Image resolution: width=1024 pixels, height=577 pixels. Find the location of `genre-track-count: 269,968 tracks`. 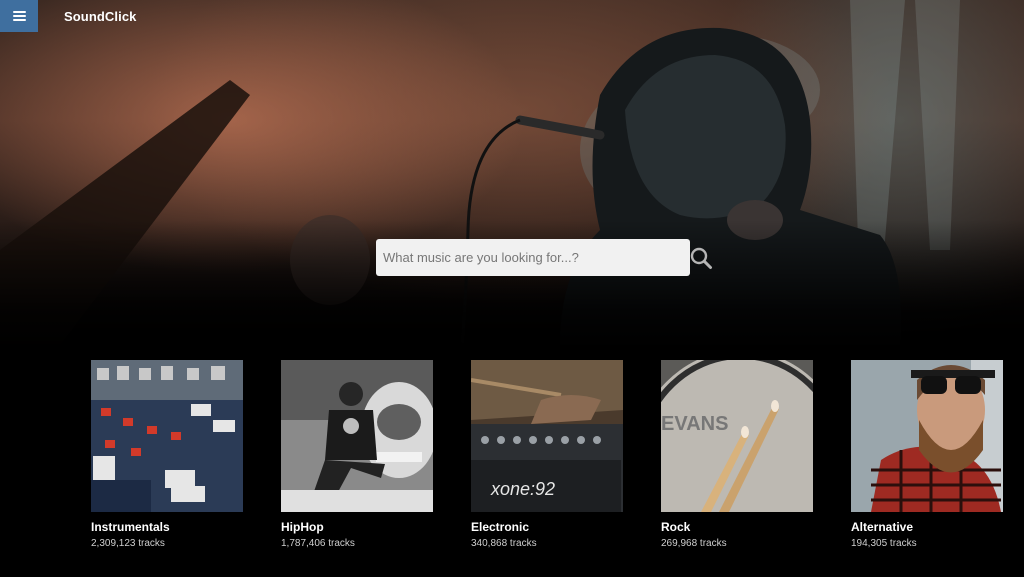

genre-track-count: 269,968 tracks is located at coordinates (694, 543).